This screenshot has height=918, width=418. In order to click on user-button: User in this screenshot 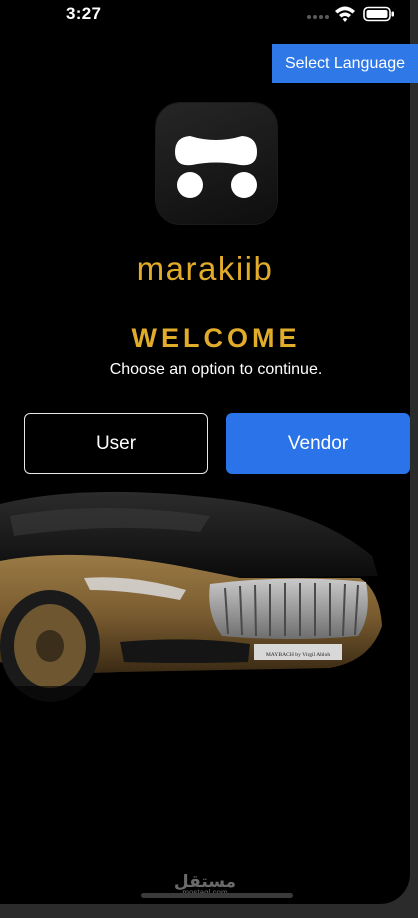, I will do `click(116, 443)`.